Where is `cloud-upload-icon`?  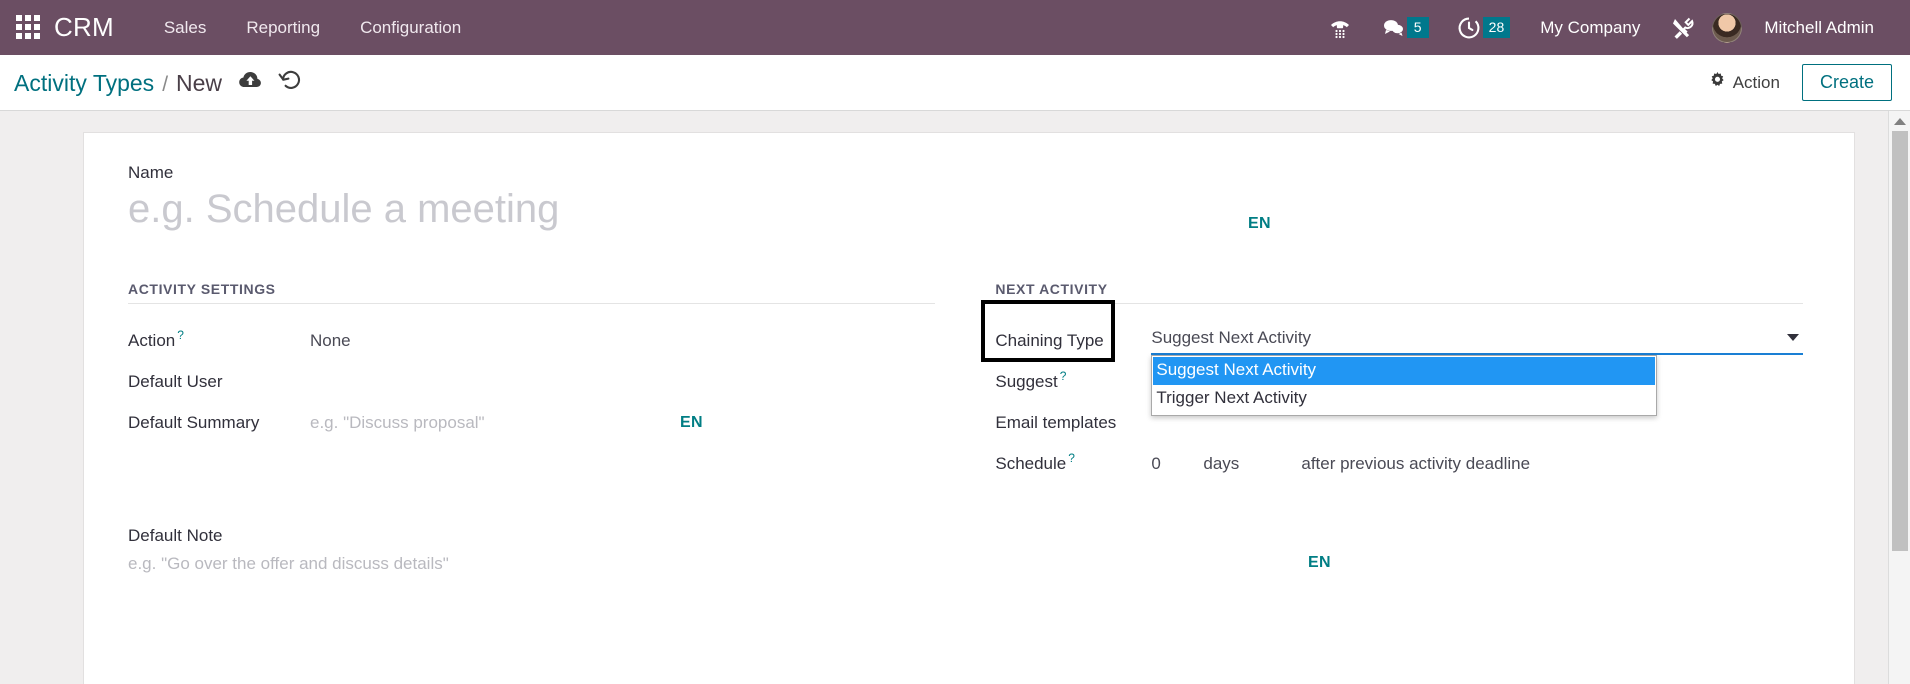 cloud-upload-icon is located at coordinates (250, 80).